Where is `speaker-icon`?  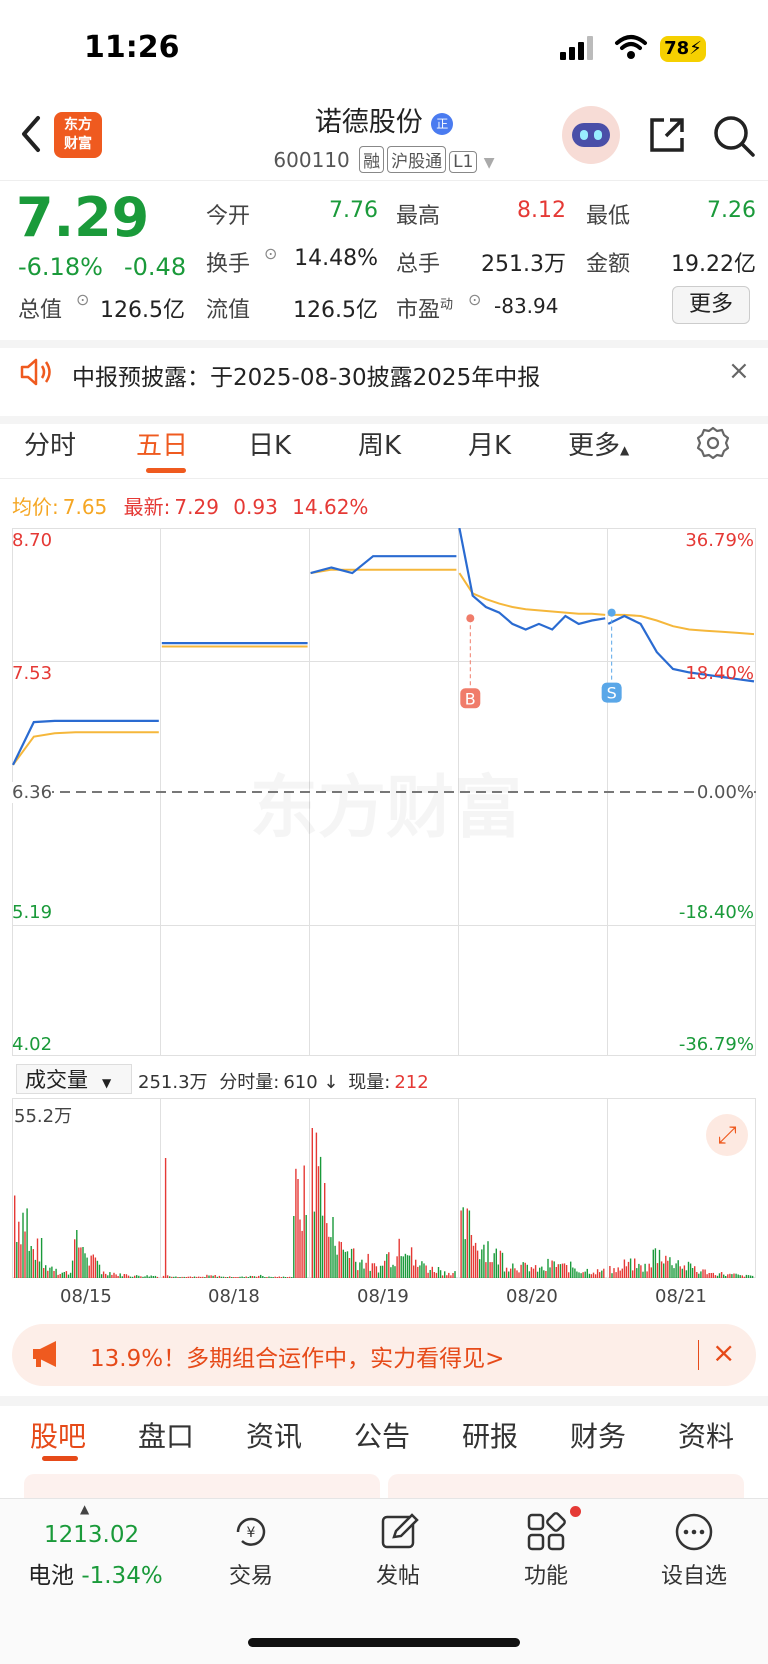
speaker-icon is located at coordinates (35, 372).